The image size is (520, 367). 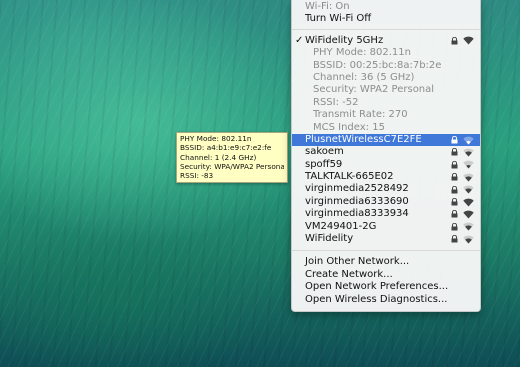 I want to click on network-item: VM249401-2G, so click(x=386, y=227).